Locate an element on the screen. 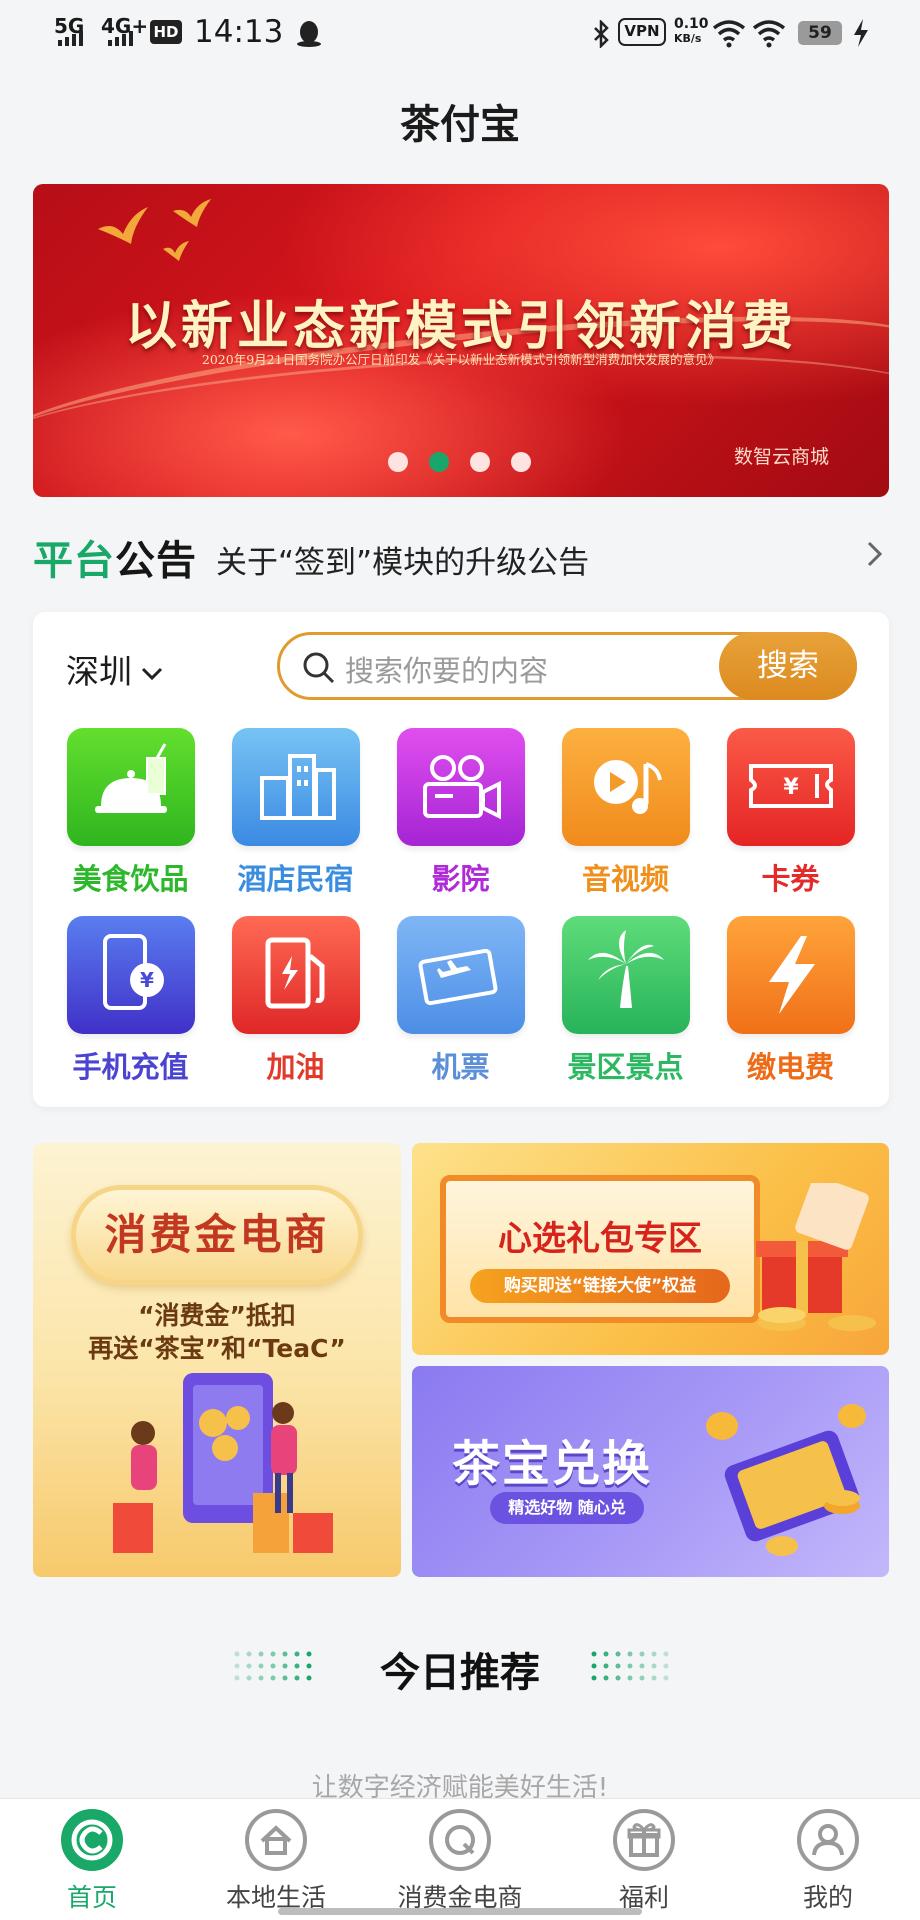  search-button: 搜索 is located at coordinates (788, 666).